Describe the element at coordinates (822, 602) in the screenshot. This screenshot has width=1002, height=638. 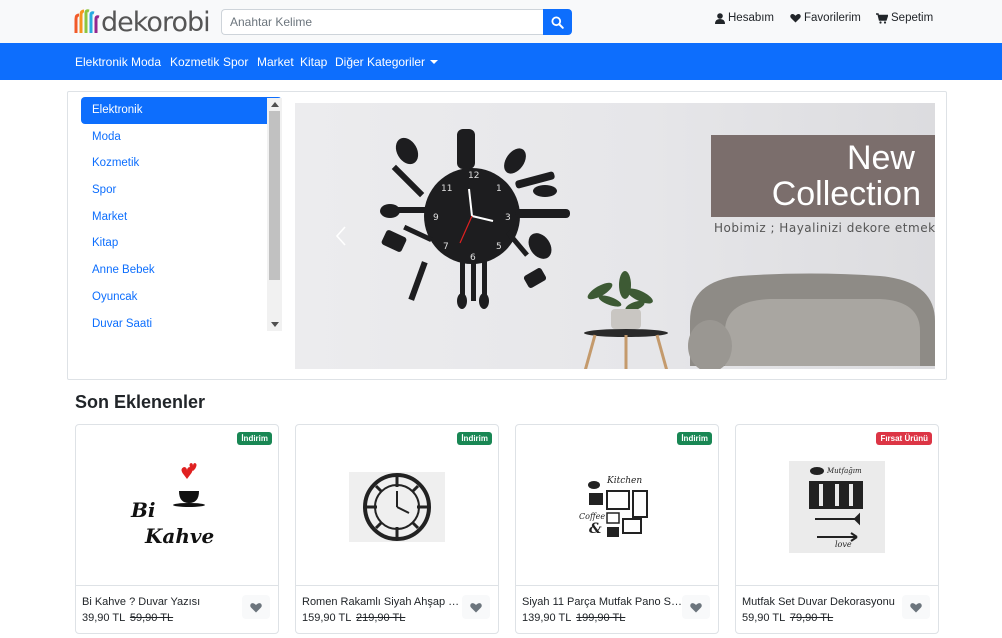
I see `product-name: Mutfak Set Duvar Dekorasyonu` at that location.